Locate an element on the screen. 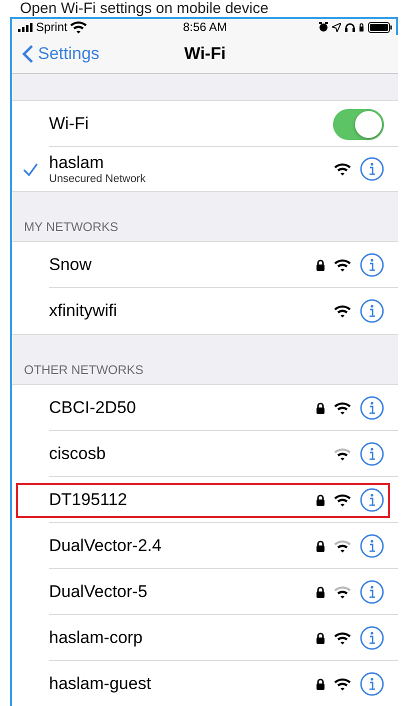  wifi-signal-icon is located at coordinates (79, 27).